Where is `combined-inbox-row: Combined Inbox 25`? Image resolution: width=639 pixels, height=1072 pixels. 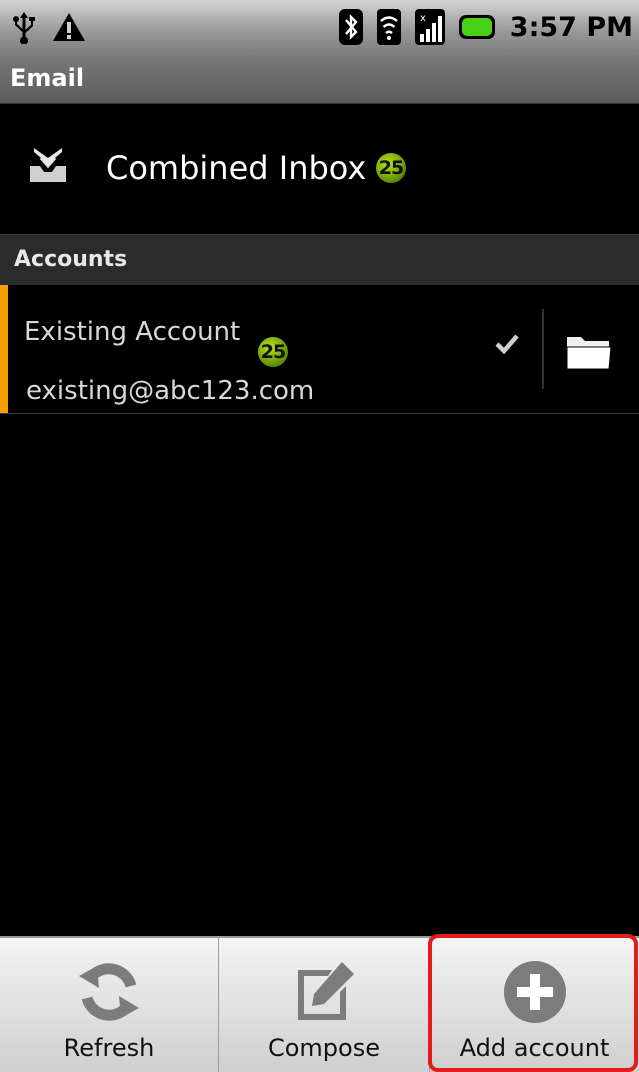 combined-inbox-row: Combined Inbox 25 is located at coordinates (319, 169).